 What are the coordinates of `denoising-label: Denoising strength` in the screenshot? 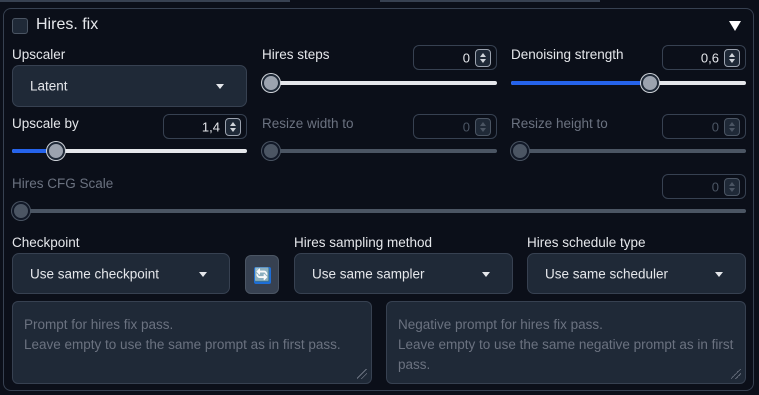 It's located at (567, 54).